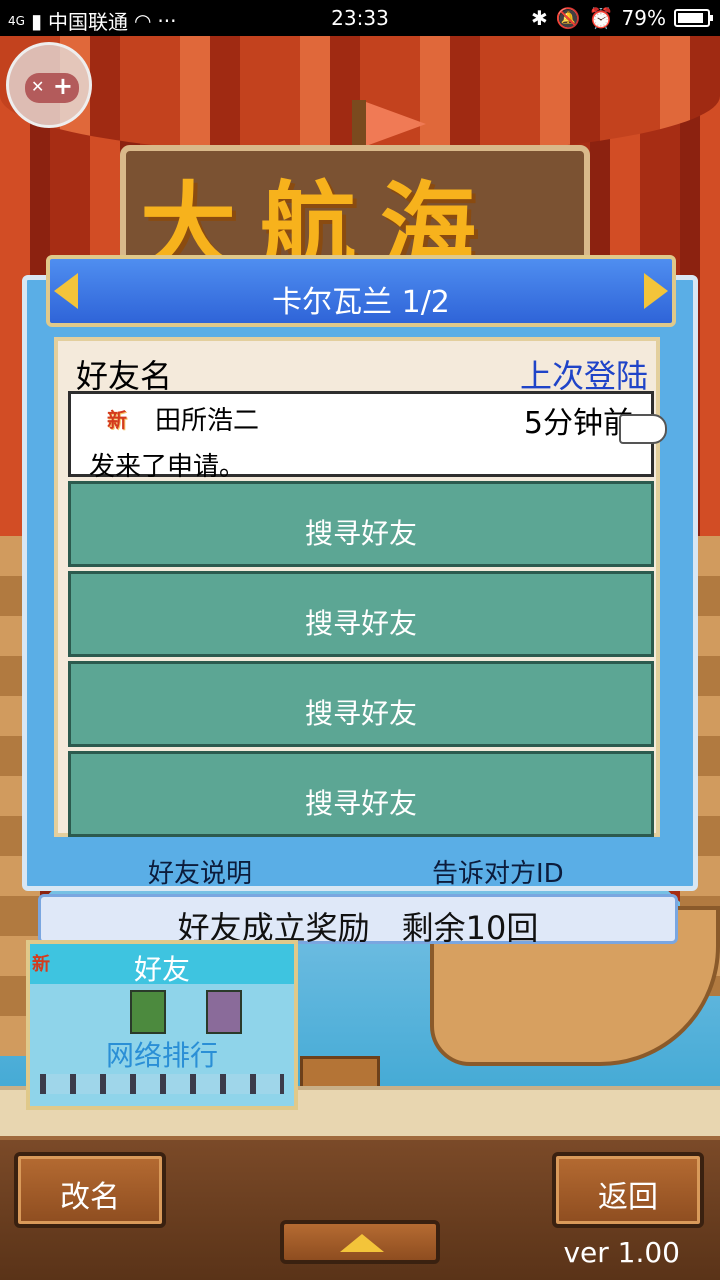  I want to click on bluetooth-icon: ✱, so click(539, 18).